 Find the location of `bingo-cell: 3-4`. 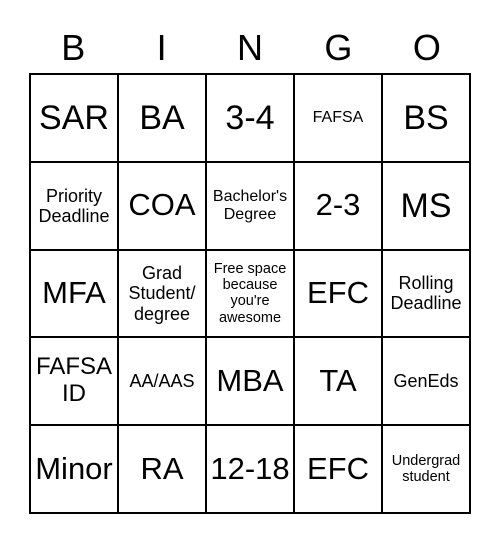

bingo-cell: 3-4 is located at coordinates (250, 118).